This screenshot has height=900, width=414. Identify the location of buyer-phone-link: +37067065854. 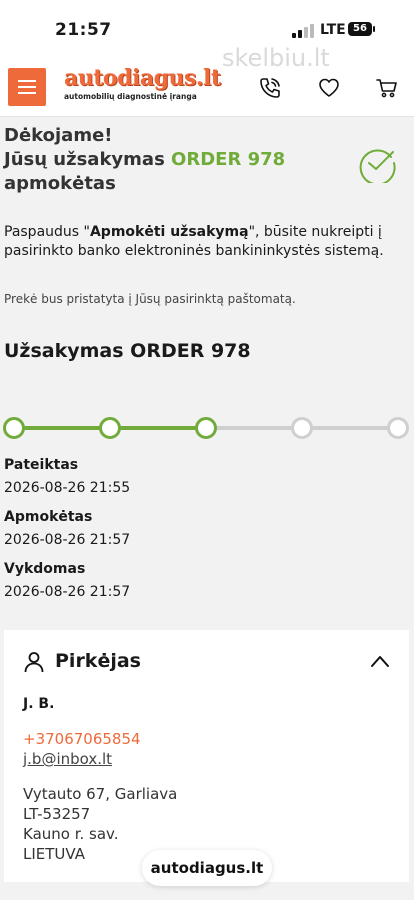
(82, 739).